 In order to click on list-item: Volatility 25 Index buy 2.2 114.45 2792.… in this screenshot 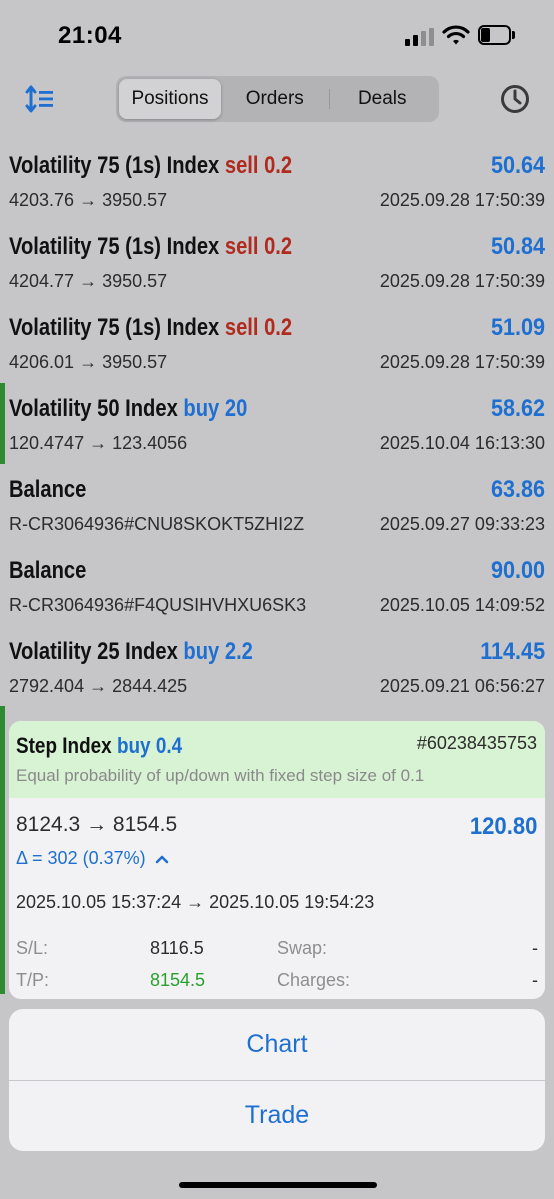, I will do `click(277, 666)`.